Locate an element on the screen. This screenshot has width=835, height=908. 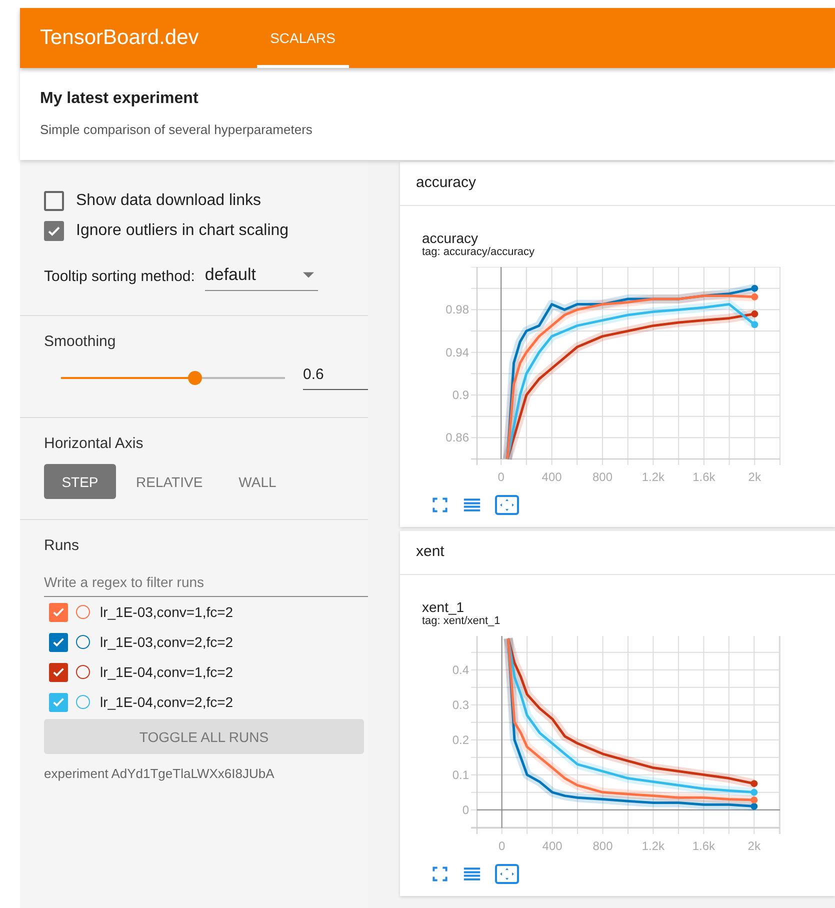
y-tick-label: 0.2 is located at coordinates (460, 739).